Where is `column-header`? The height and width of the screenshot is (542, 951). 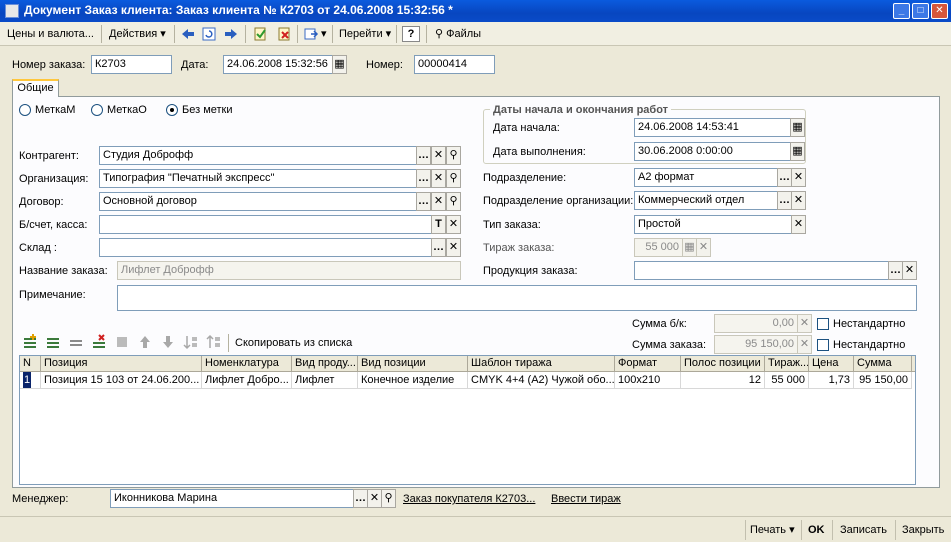 column-header is located at coordinates (913, 364).